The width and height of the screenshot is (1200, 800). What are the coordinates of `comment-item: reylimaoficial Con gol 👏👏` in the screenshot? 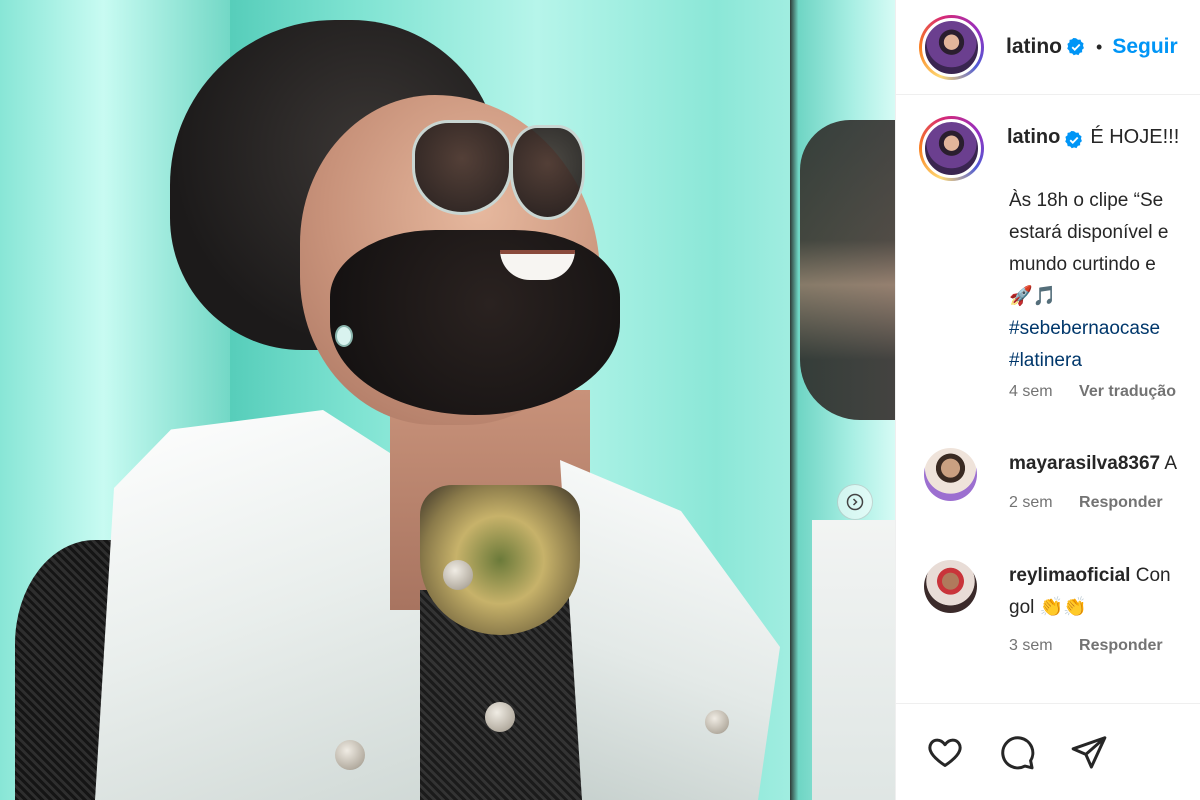 It's located at (1047, 592).